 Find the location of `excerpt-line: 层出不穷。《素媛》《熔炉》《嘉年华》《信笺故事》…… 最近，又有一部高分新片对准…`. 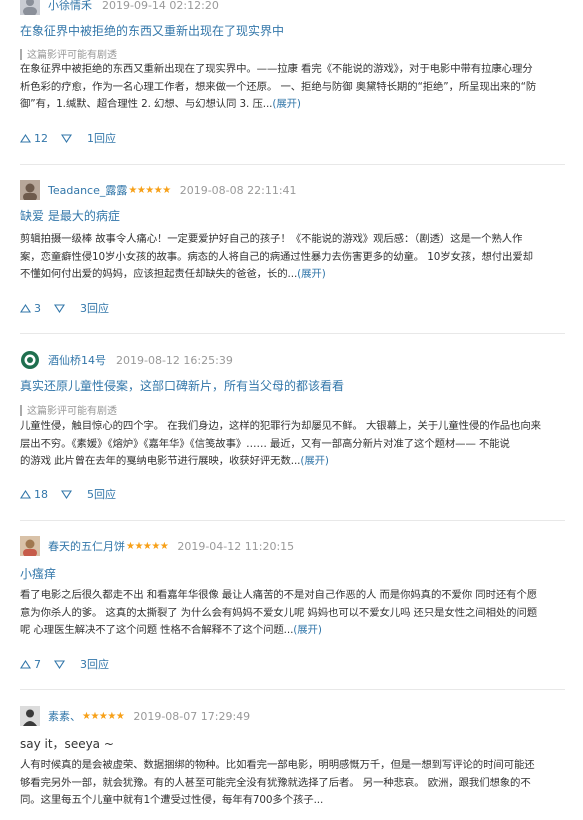

excerpt-line: 层出不穷。《素媛》《熔炉》《嘉年华》《信笺故事》…… 最近，又有一部高分新片对准… is located at coordinates (265, 443).